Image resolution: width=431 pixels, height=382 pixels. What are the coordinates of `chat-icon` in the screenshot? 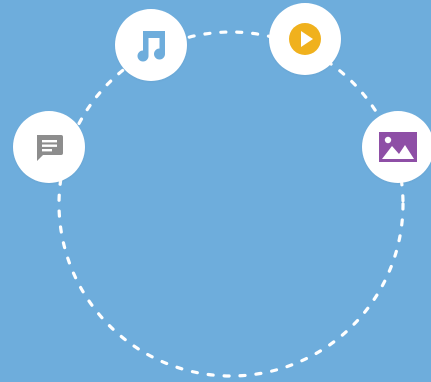 It's located at (50, 148).